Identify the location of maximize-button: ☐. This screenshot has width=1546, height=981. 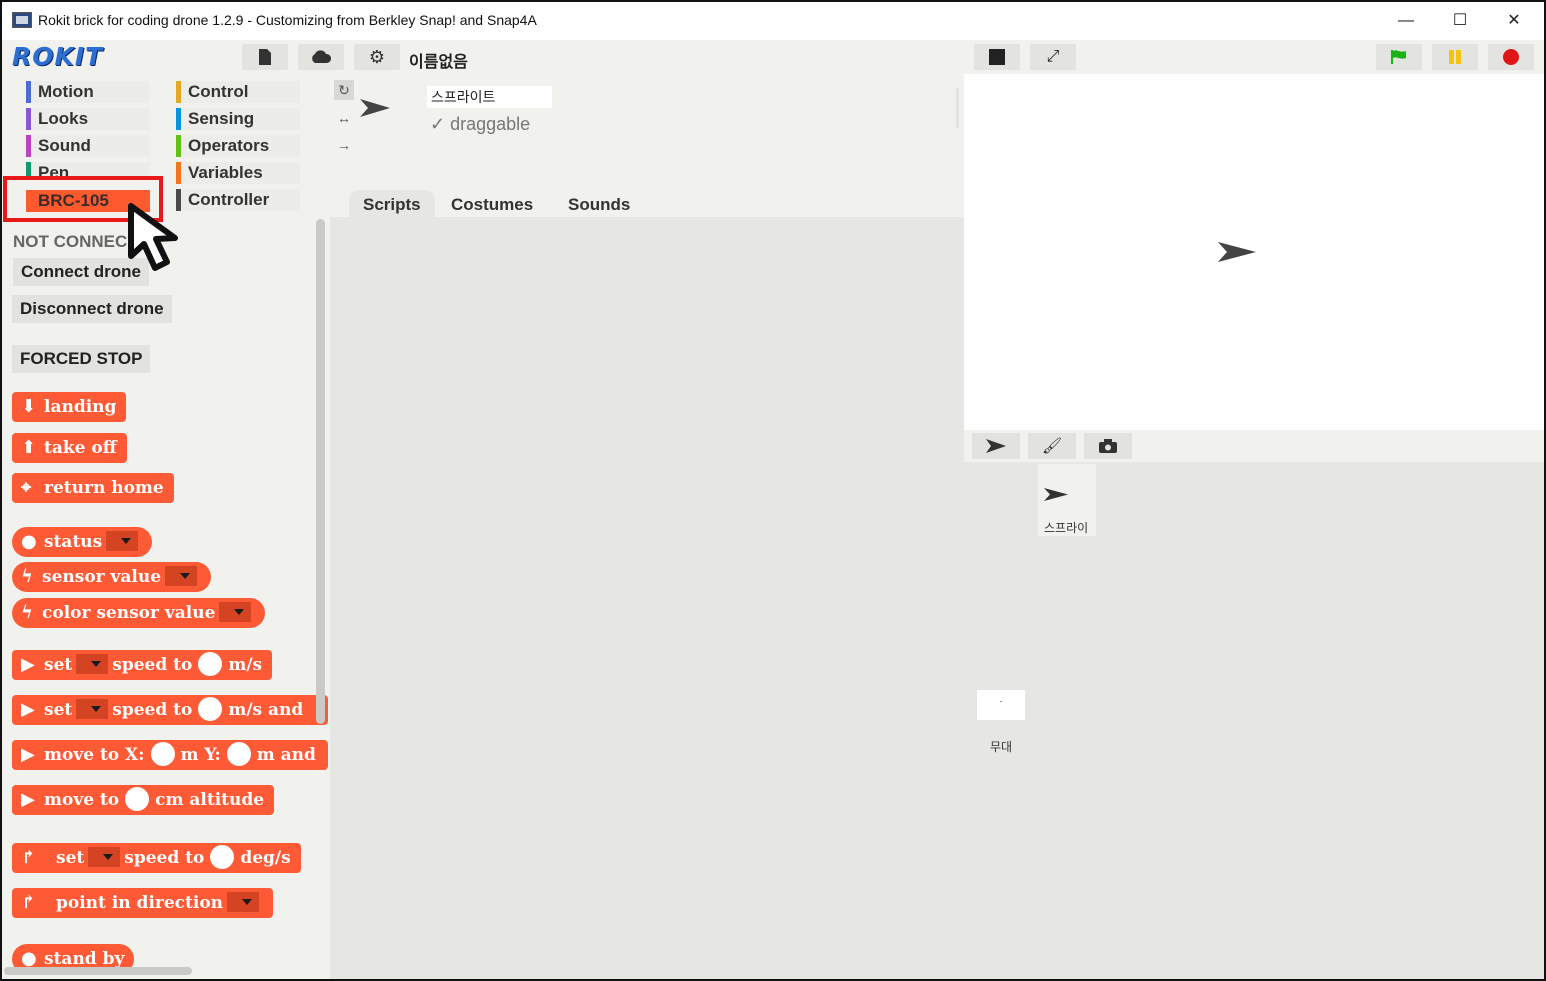
(1460, 21).